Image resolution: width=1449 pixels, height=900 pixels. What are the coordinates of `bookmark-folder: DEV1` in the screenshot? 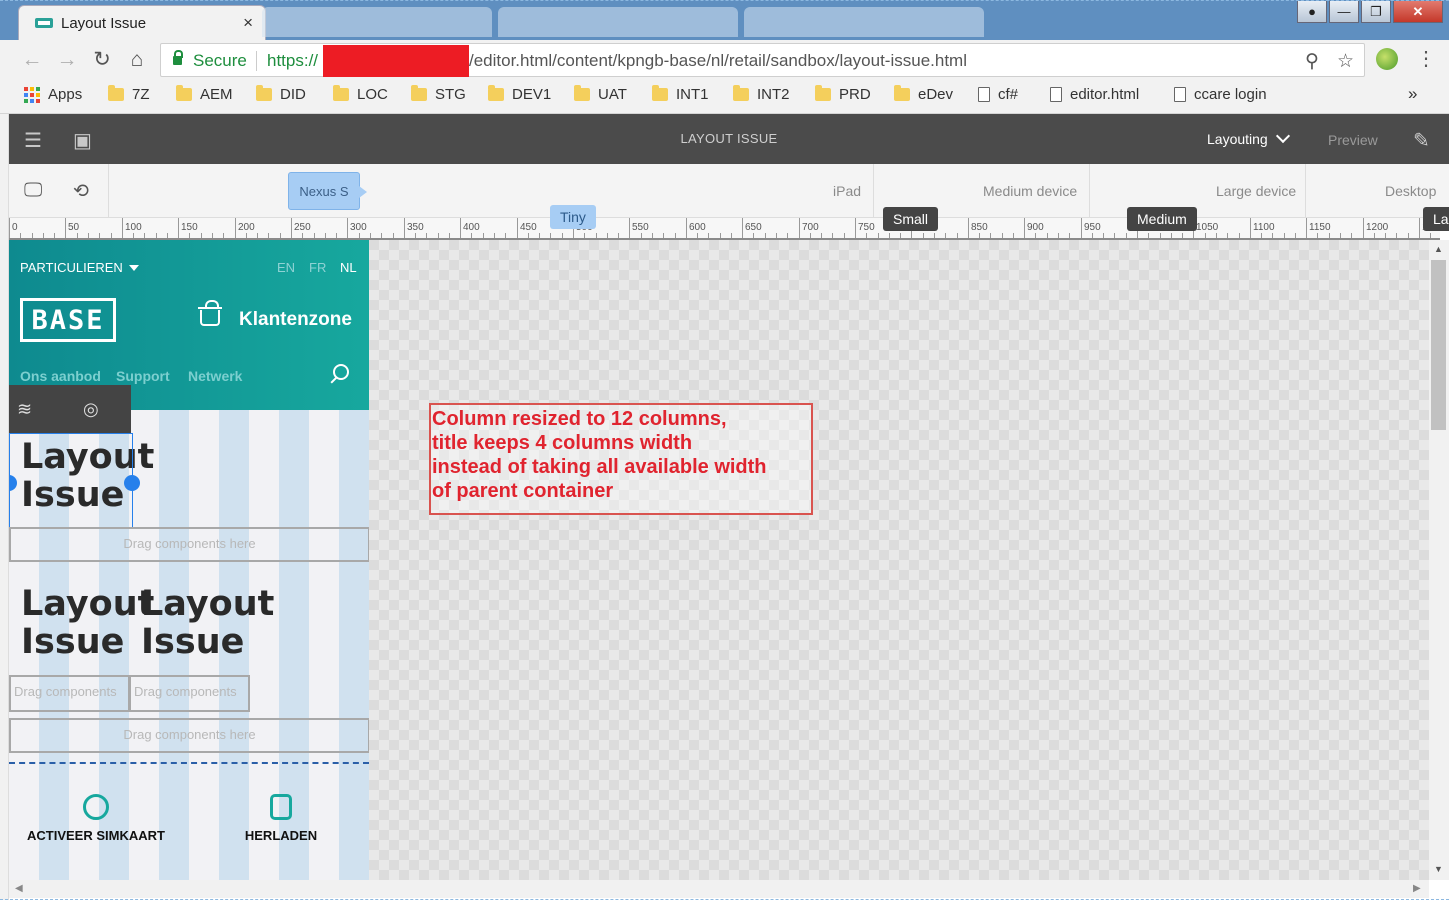 It's located at (519, 94).